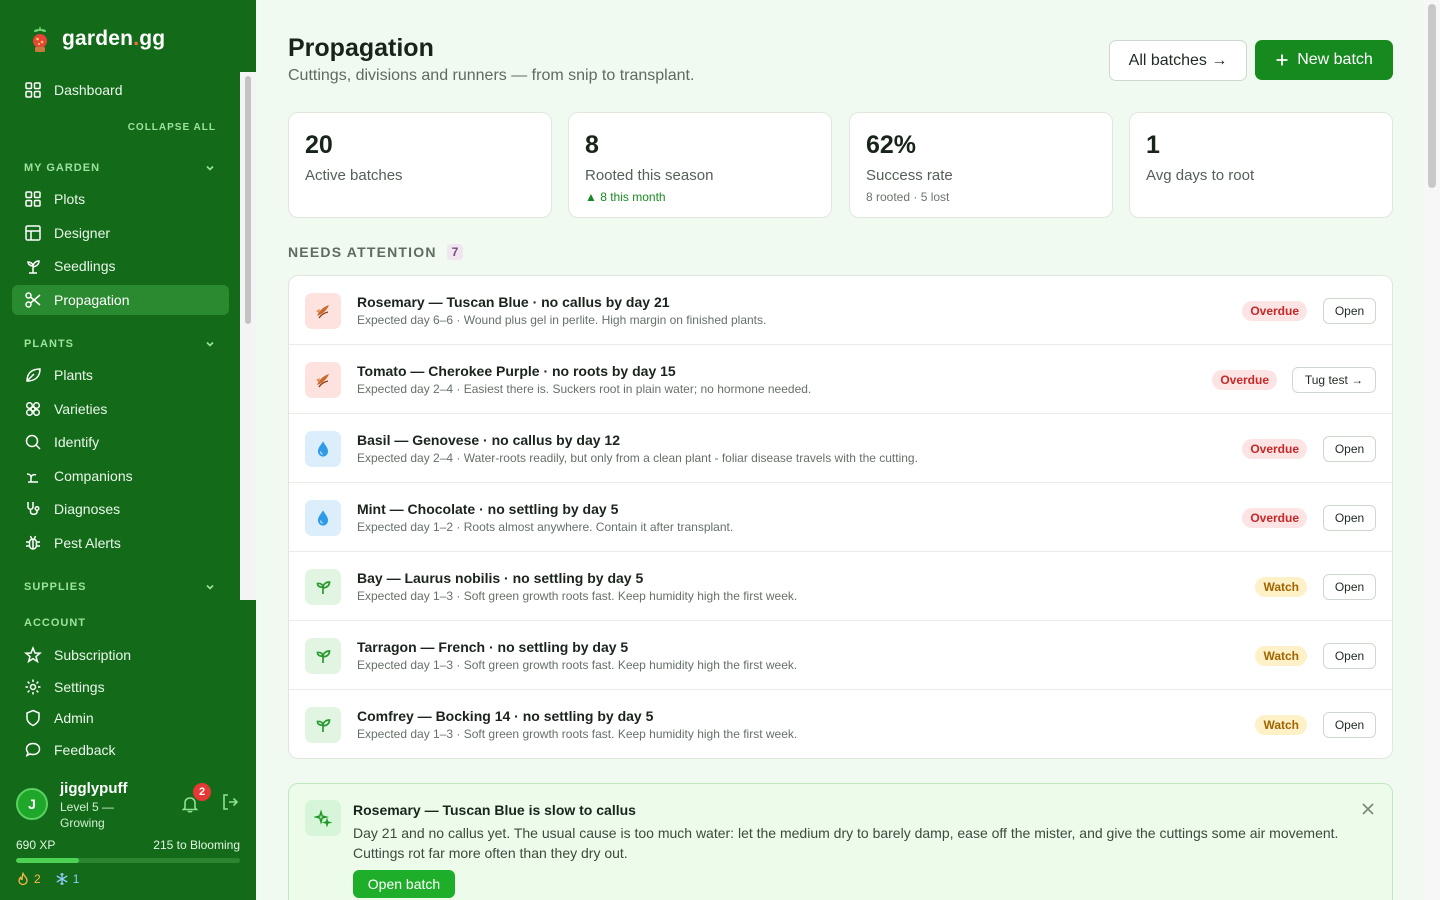  What do you see at coordinates (891, 145) in the screenshot?
I see `stat-value: 62%` at bounding box center [891, 145].